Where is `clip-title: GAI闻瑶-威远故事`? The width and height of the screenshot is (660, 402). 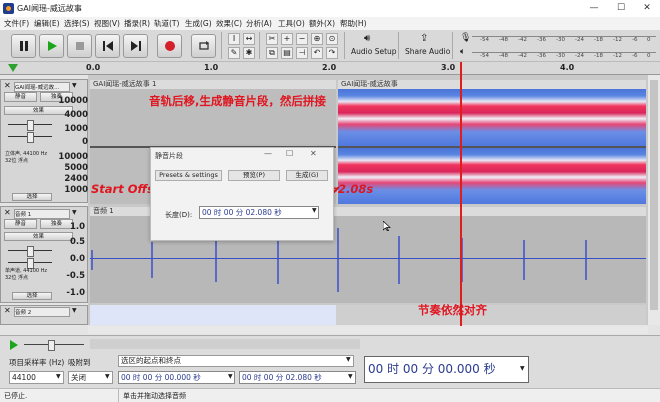 clip-title: GAI闻瑶-威远故事 is located at coordinates (492, 84).